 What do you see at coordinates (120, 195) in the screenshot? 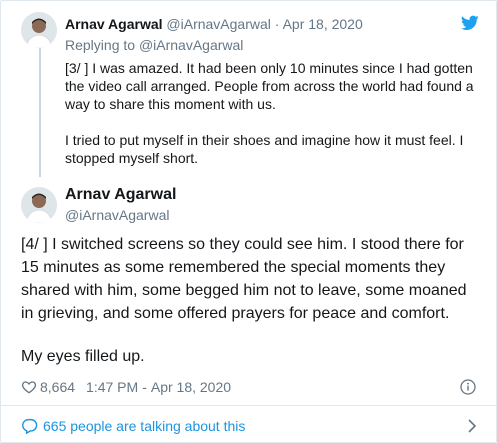
I see `main-author-name: Arnav Agarwal` at bounding box center [120, 195].